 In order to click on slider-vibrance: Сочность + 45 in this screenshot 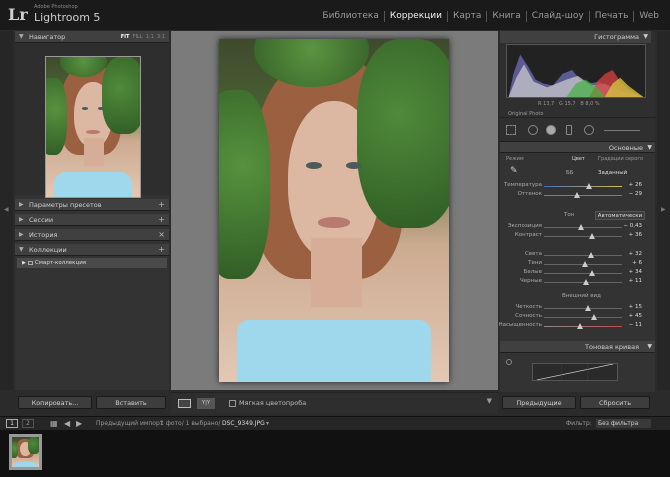, I will do `click(575, 317)`.